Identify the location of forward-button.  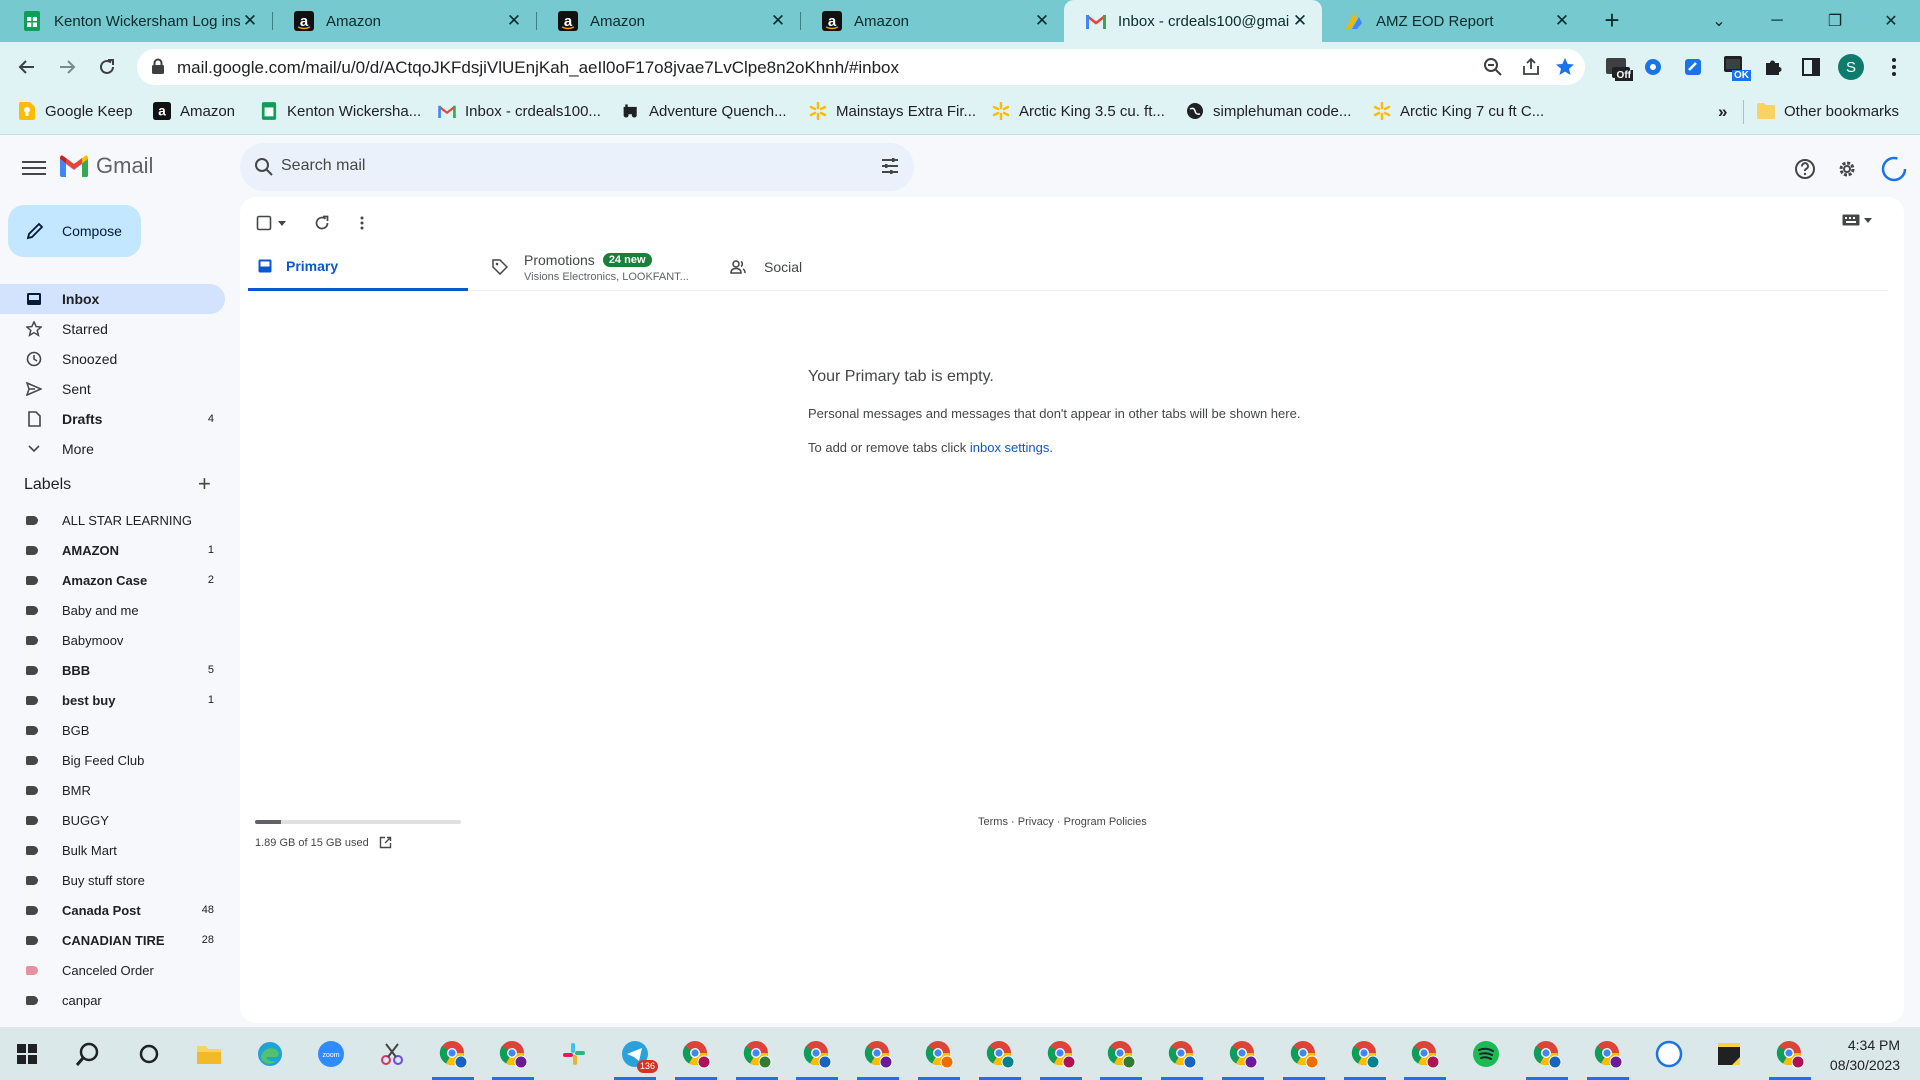
(67, 67).